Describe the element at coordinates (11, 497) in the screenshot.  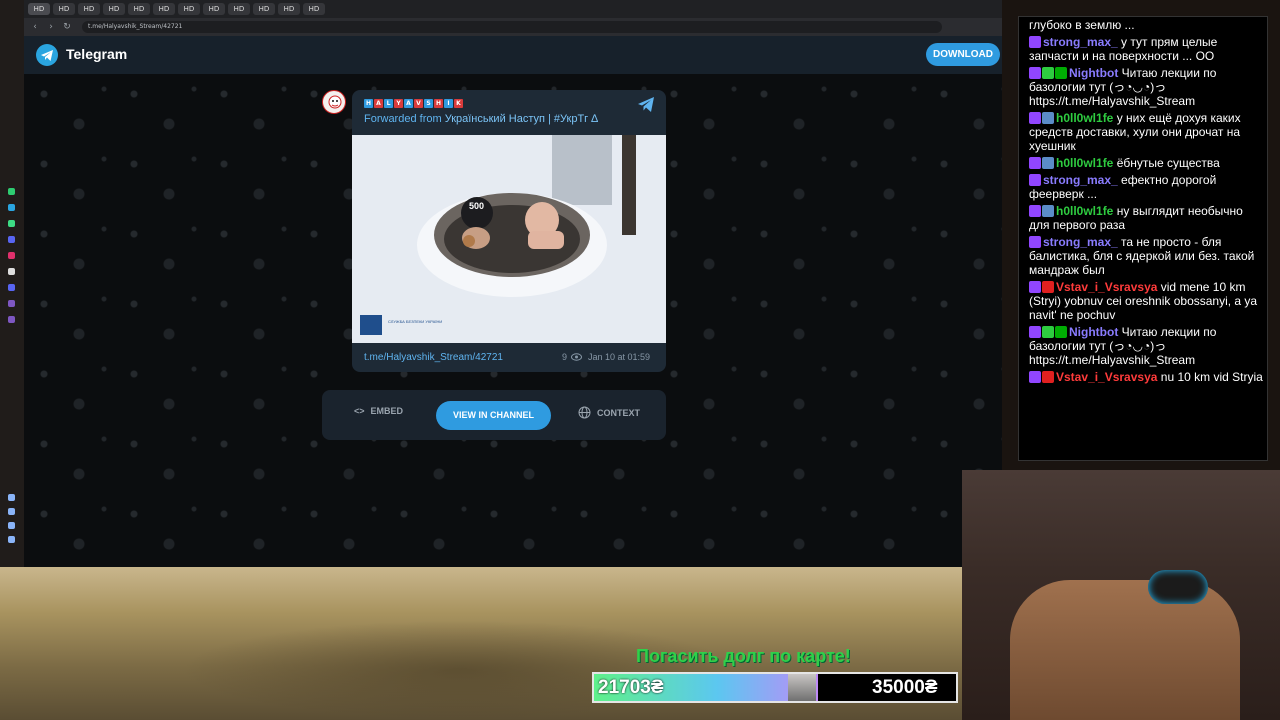
I see `heart-icon` at that location.